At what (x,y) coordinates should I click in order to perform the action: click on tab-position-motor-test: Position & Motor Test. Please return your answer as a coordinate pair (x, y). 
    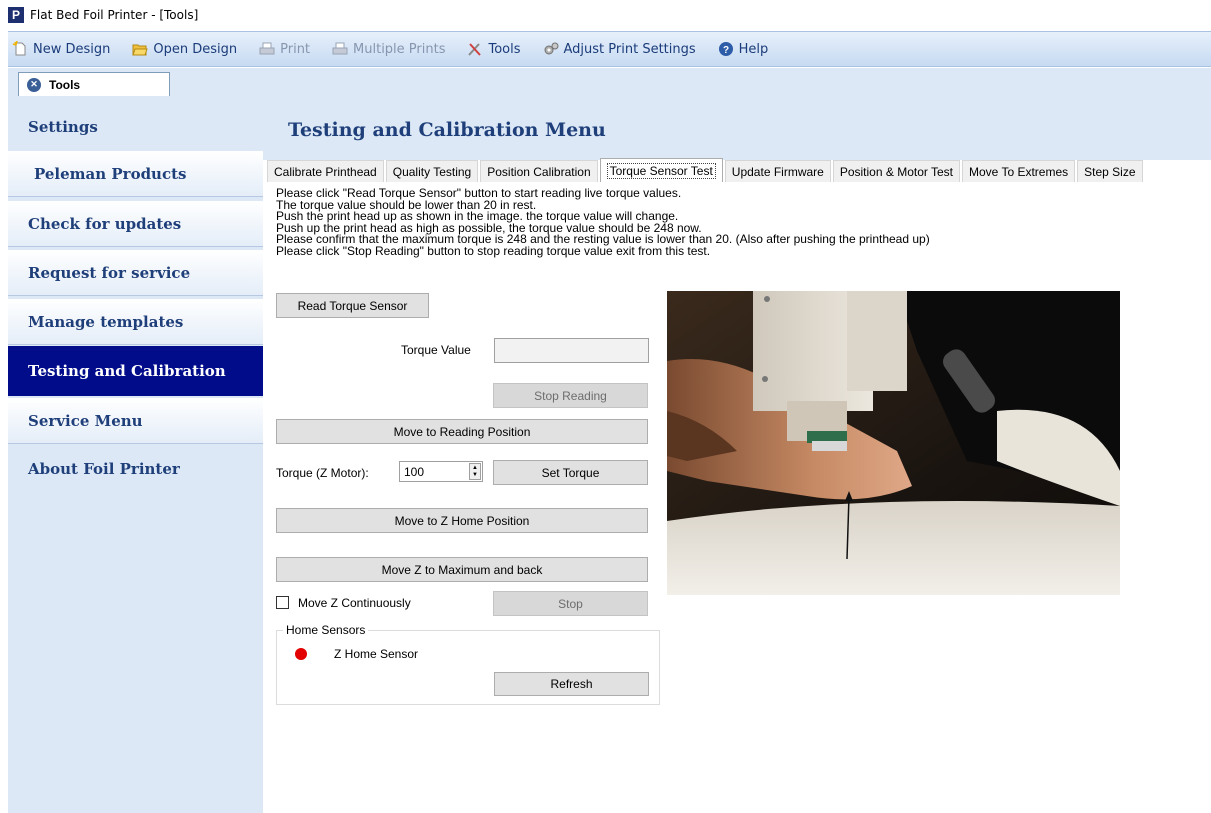
    Looking at the image, I should click on (896, 171).